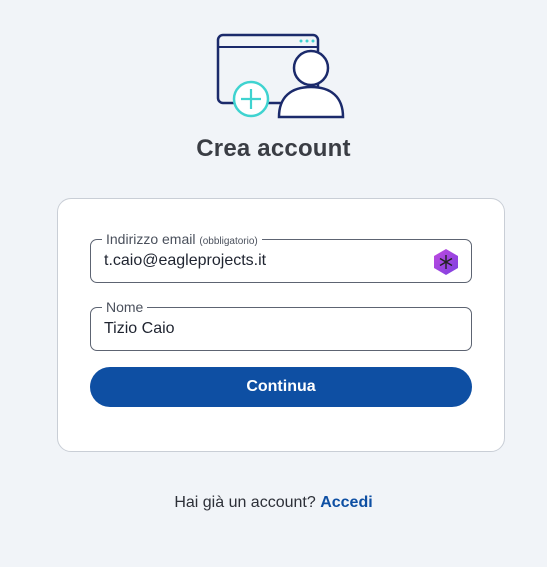 The width and height of the screenshot is (547, 567). I want to click on create-account-illustration-icon, so click(280, 76).